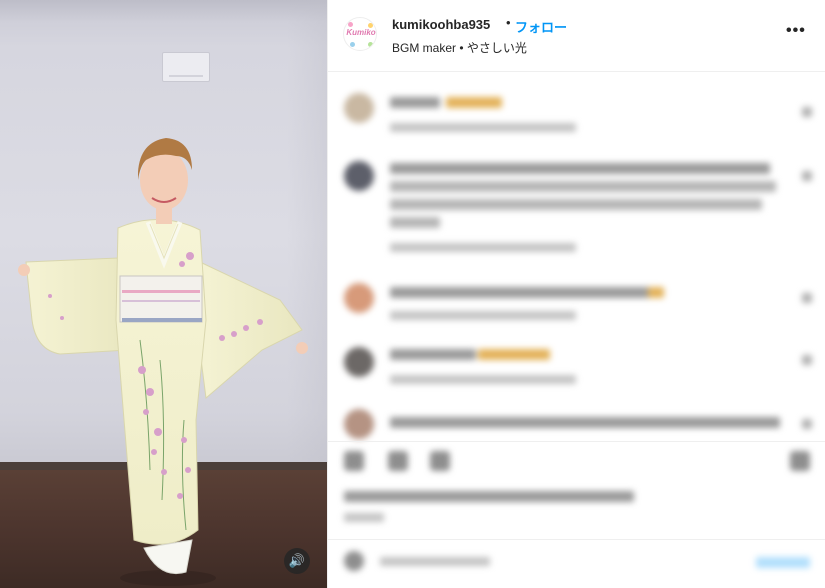 This screenshot has height=588, width=825. I want to click on share-icon, so click(440, 461).